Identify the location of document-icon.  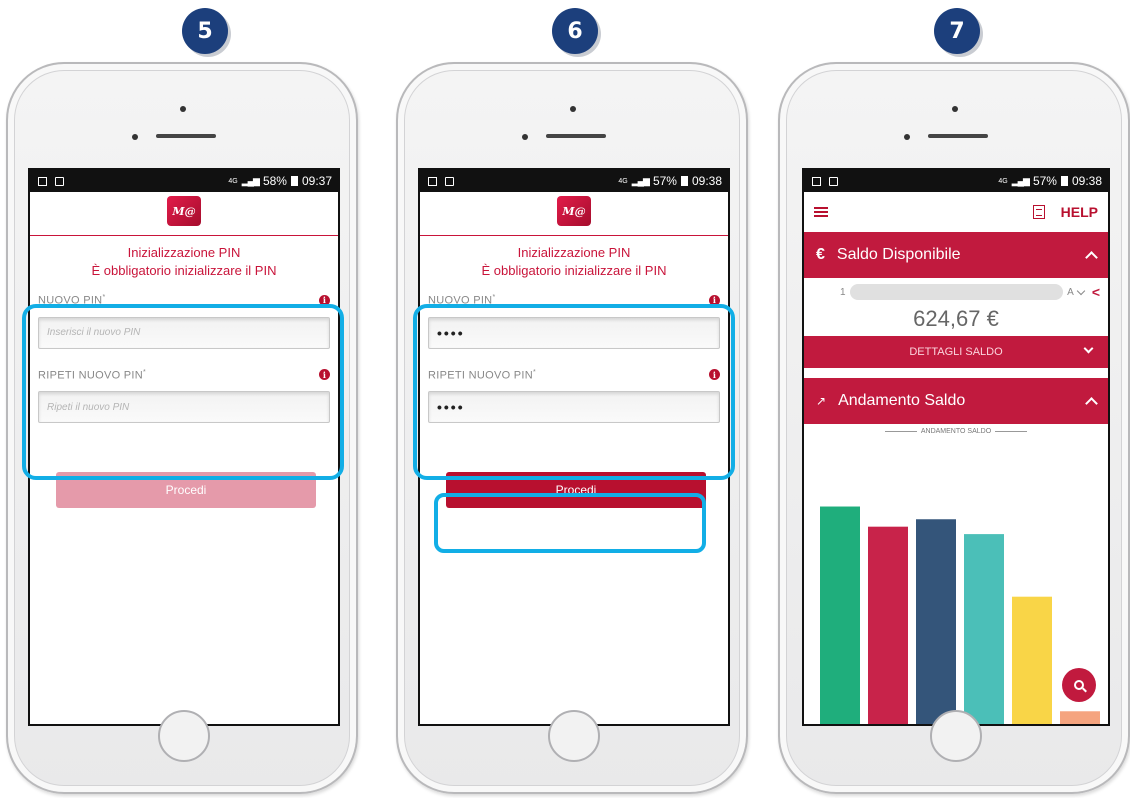
(1038, 212).